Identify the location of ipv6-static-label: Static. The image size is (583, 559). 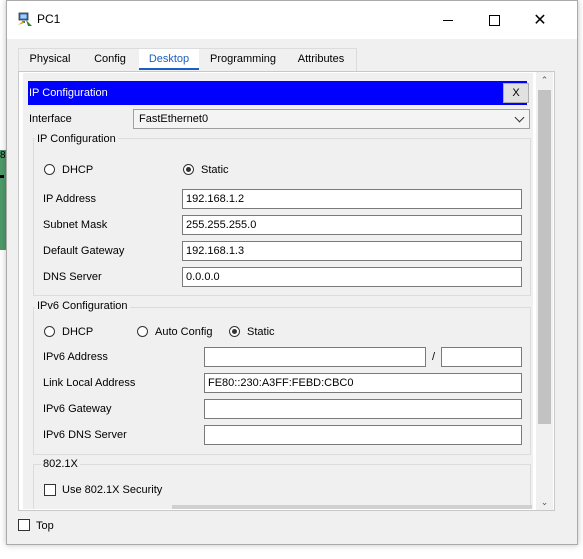
(261, 332).